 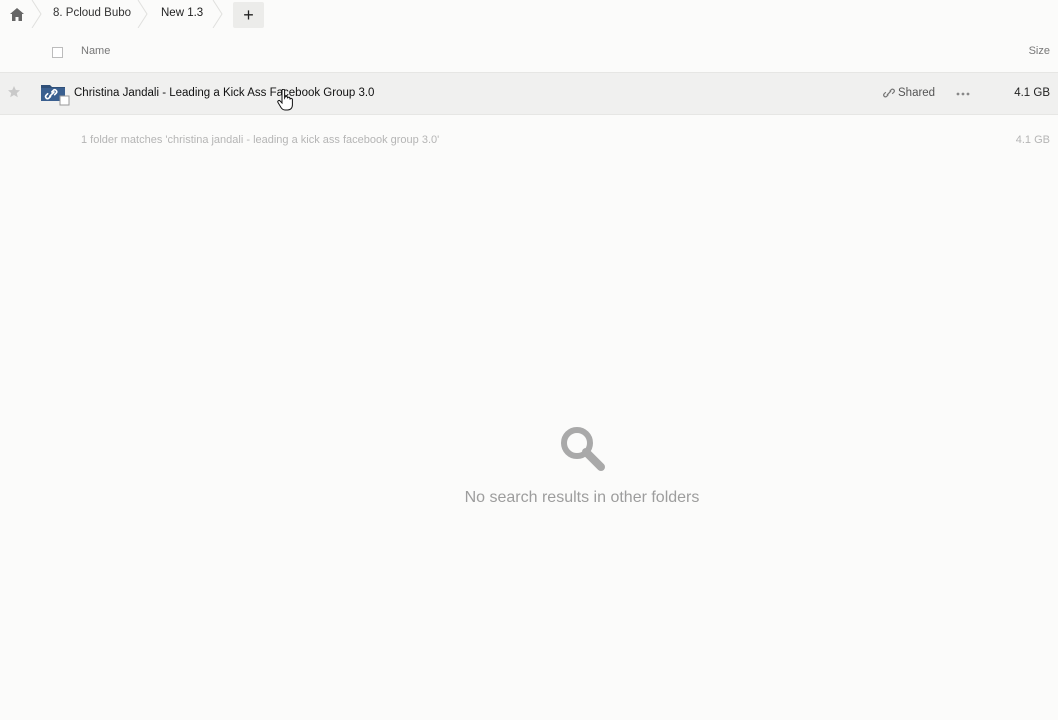 I want to click on shared-label: Shared, so click(x=917, y=93).